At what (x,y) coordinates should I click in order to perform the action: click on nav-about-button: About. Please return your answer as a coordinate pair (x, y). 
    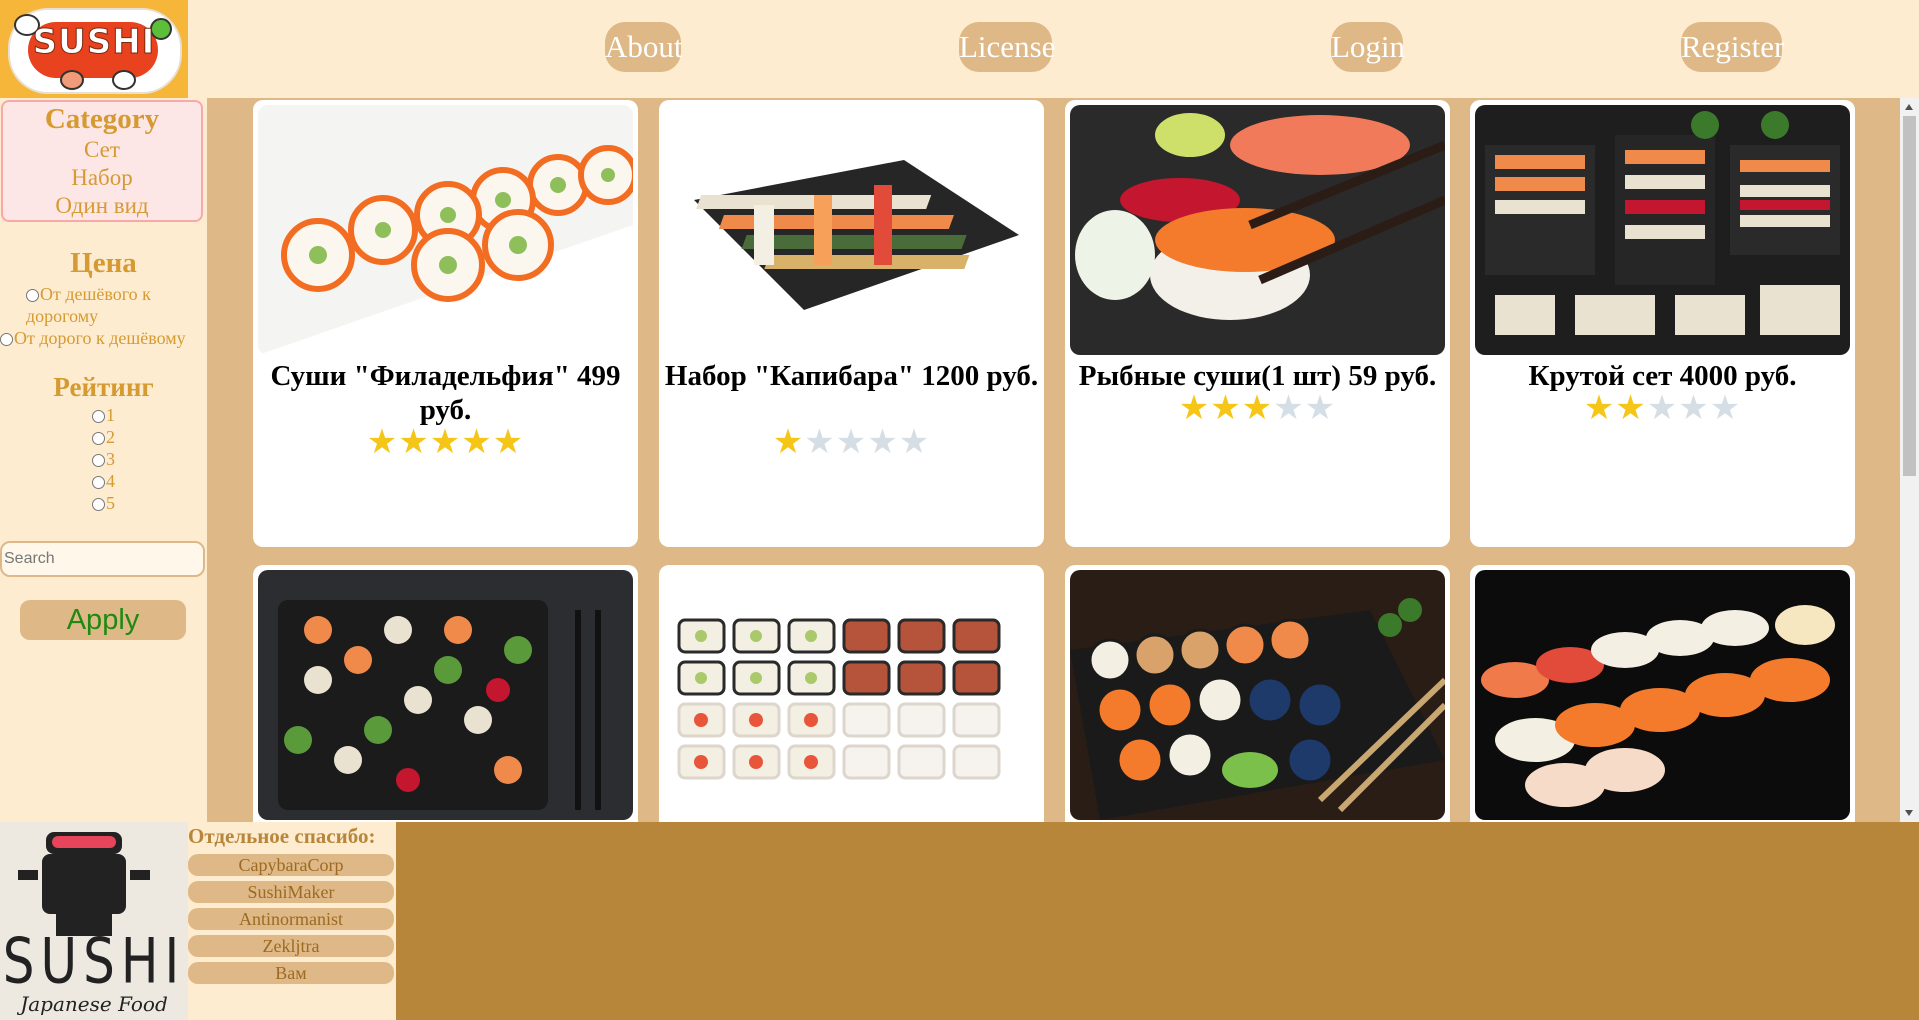
    Looking at the image, I should click on (644, 47).